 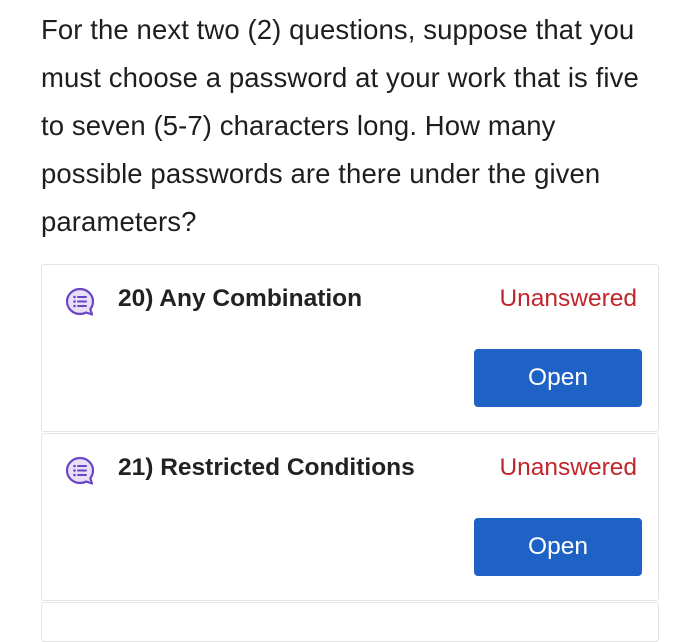 I want to click on question-title: 21) Restricted Conditions, so click(x=266, y=467).